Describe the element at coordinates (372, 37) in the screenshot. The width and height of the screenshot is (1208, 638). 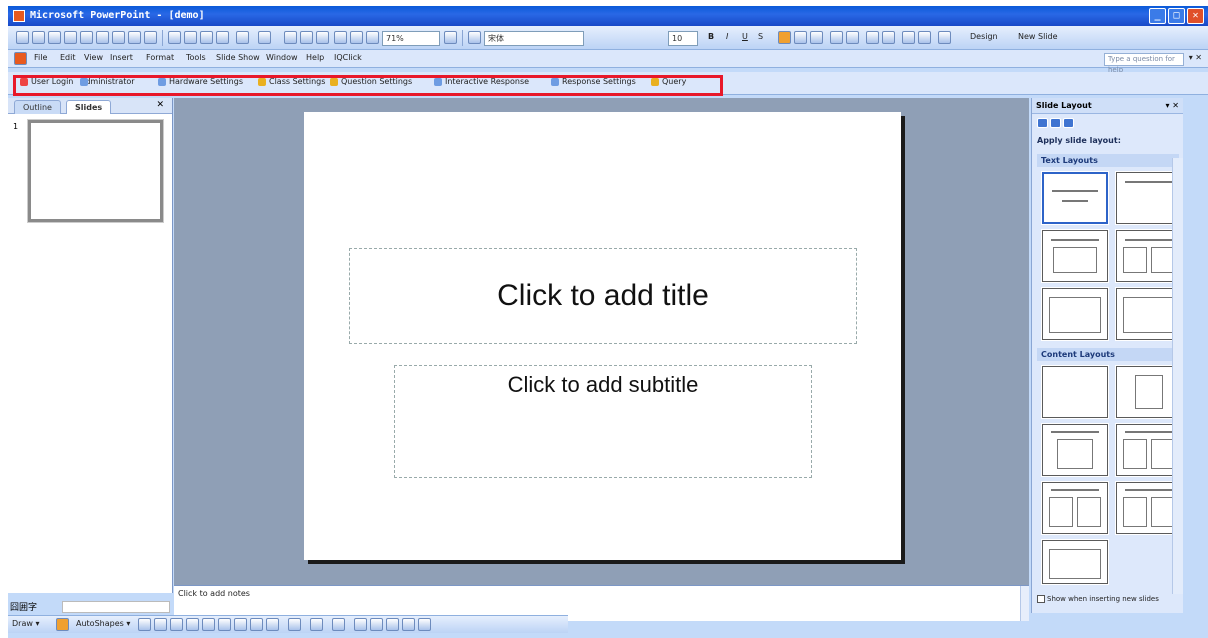
I see `grid-icon` at that location.